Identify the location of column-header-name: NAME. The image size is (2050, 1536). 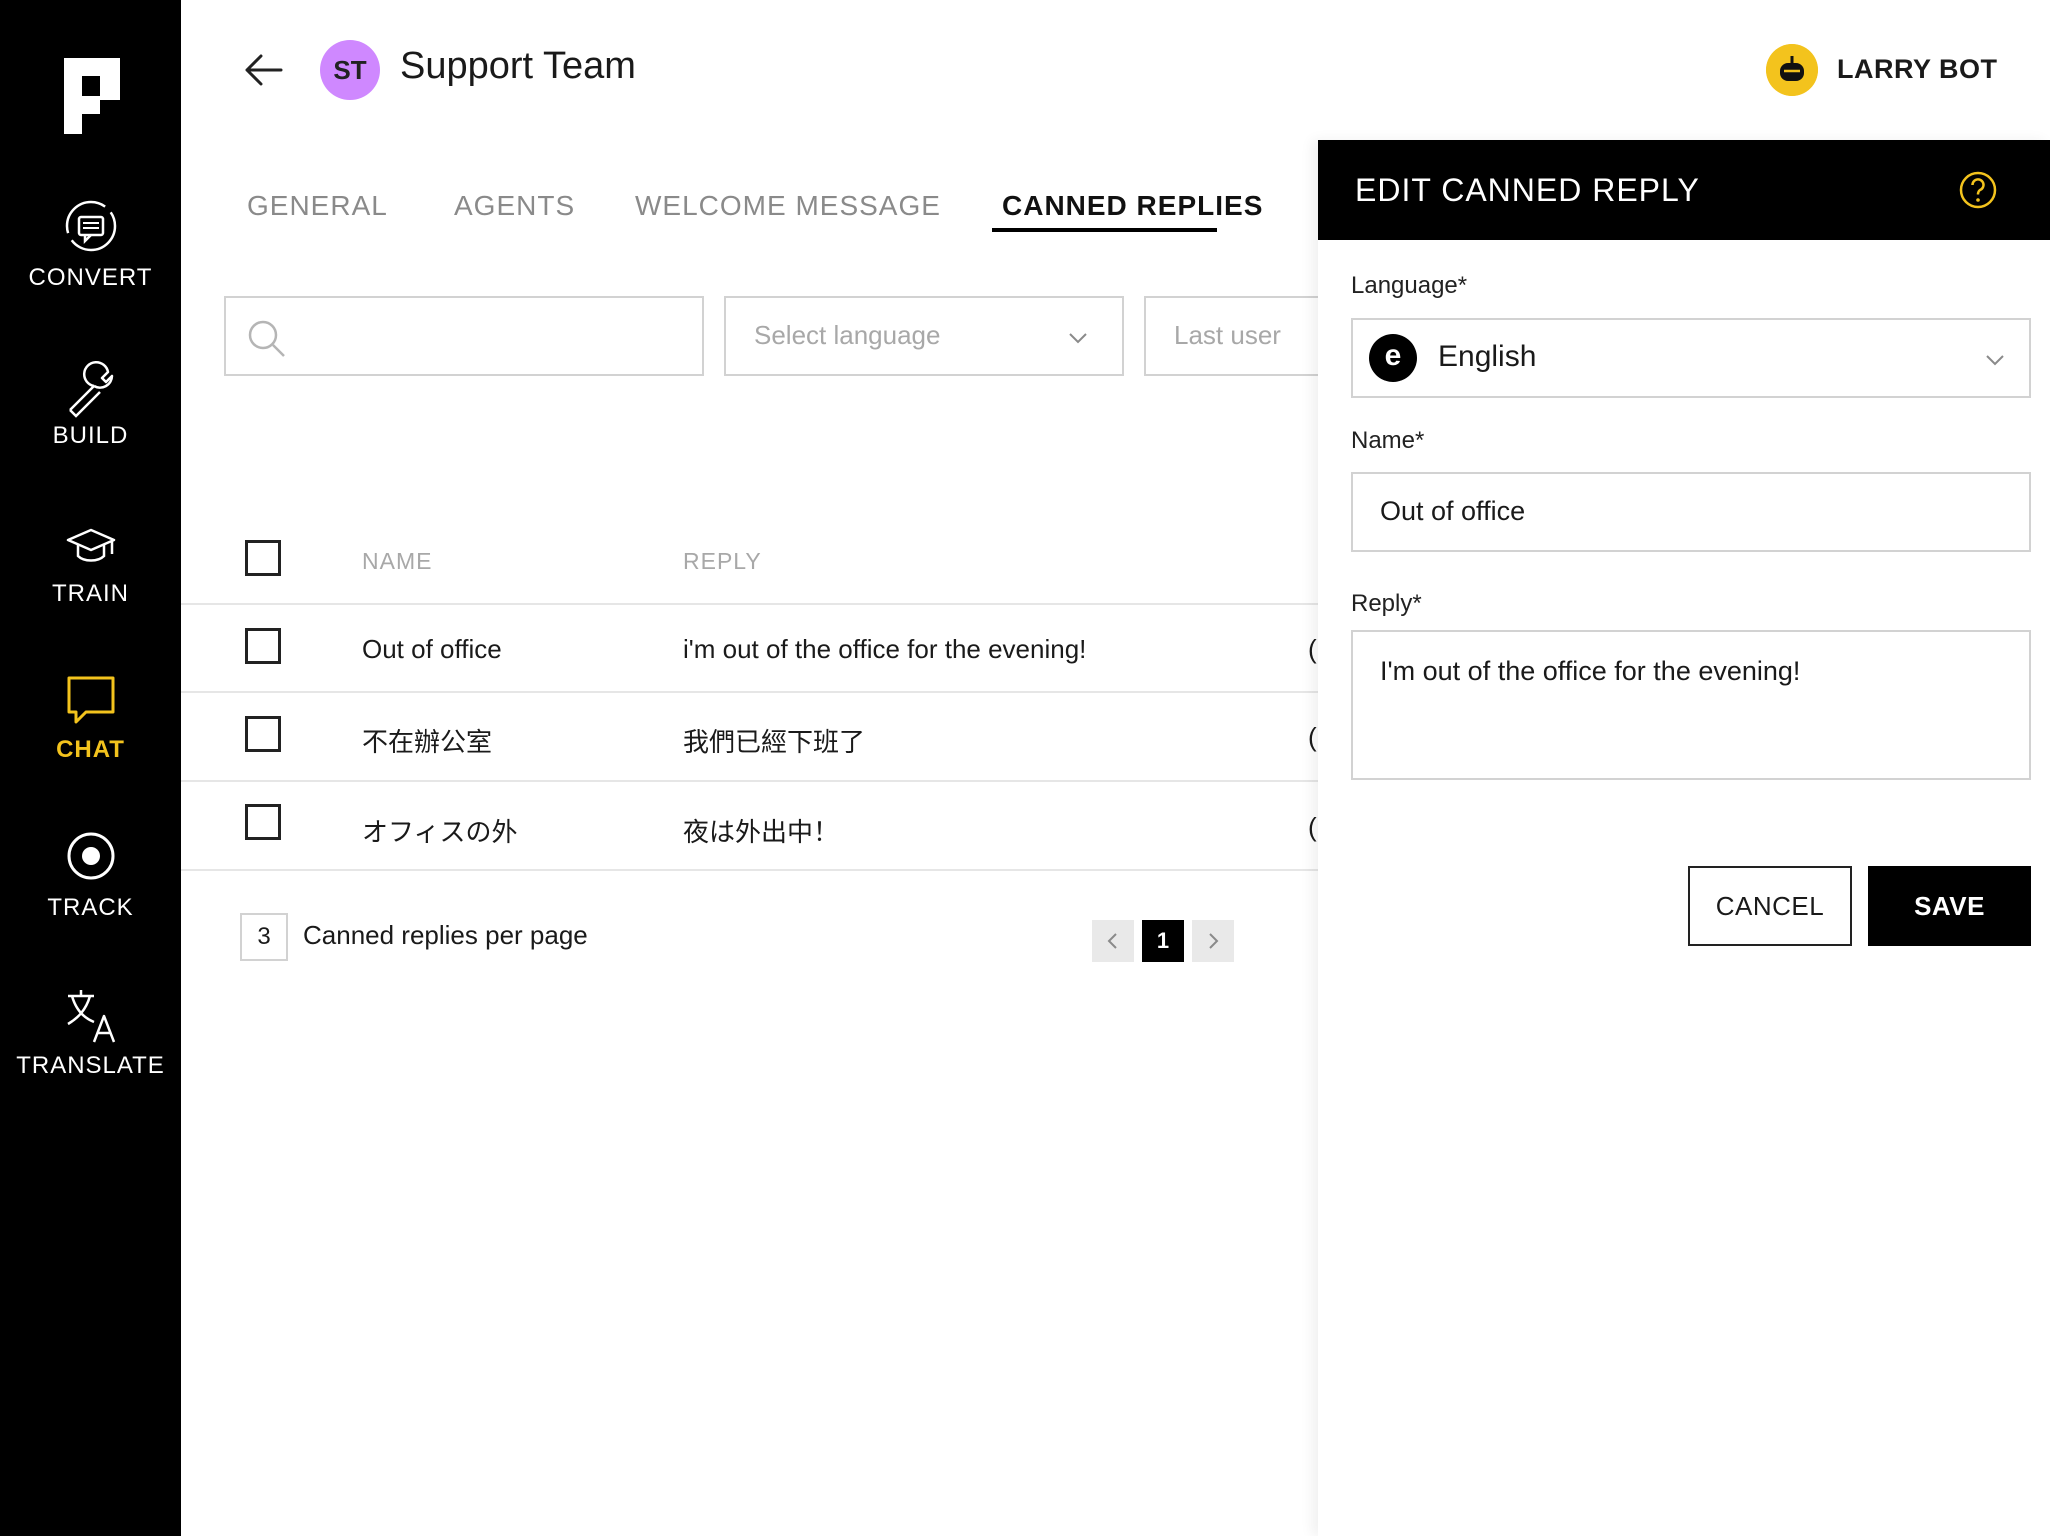
(397, 561).